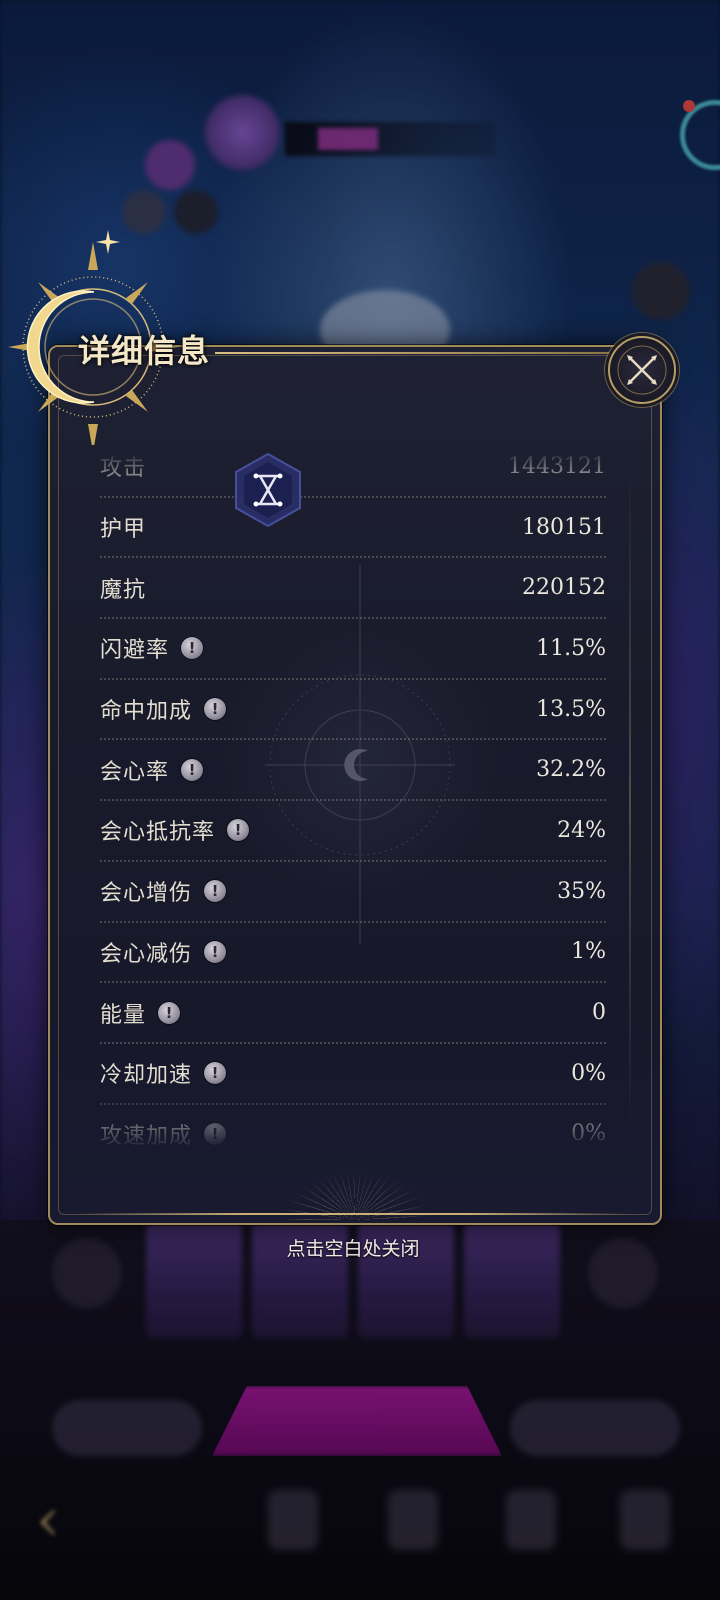 The height and width of the screenshot is (1600, 720). What do you see at coordinates (353, 710) in the screenshot?
I see `stat-row-hit-bonus: 命中加成 ! 13.5%` at bounding box center [353, 710].